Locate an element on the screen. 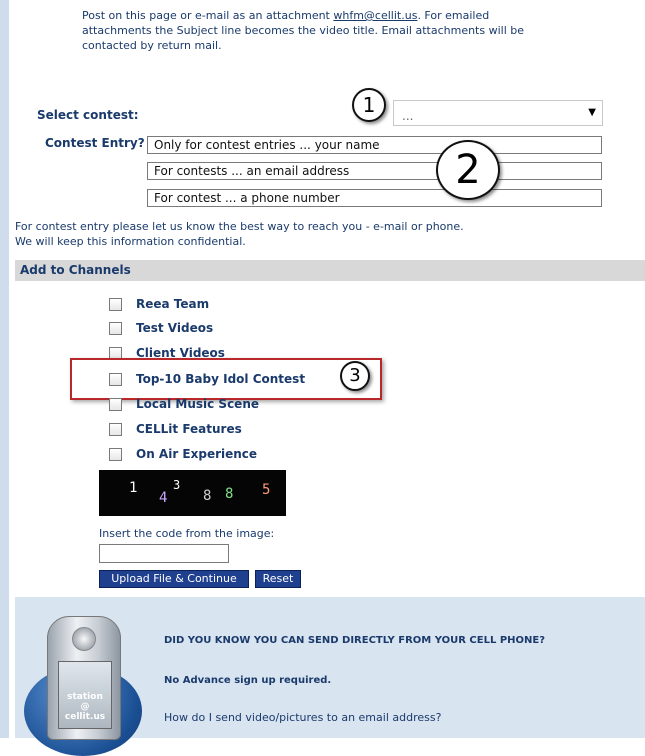 This screenshot has width=645, height=756. captcha-char: 3 is located at coordinates (177, 485).